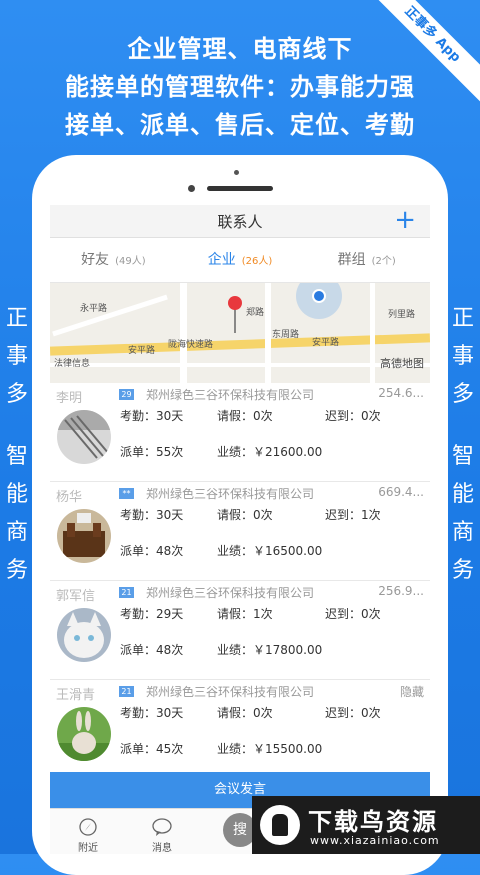 This screenshot has width=480, height=875. I want to click on map-label: 陇海快速路, so click(191, 345).